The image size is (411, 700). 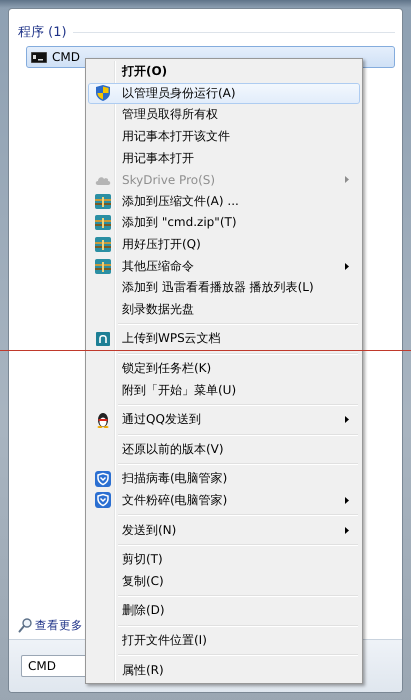 What do you see at coordinates (224, 449) in the screenshot?
I see `menu-item: 还原以前的版本(V)` at bounding box center [224, 449].